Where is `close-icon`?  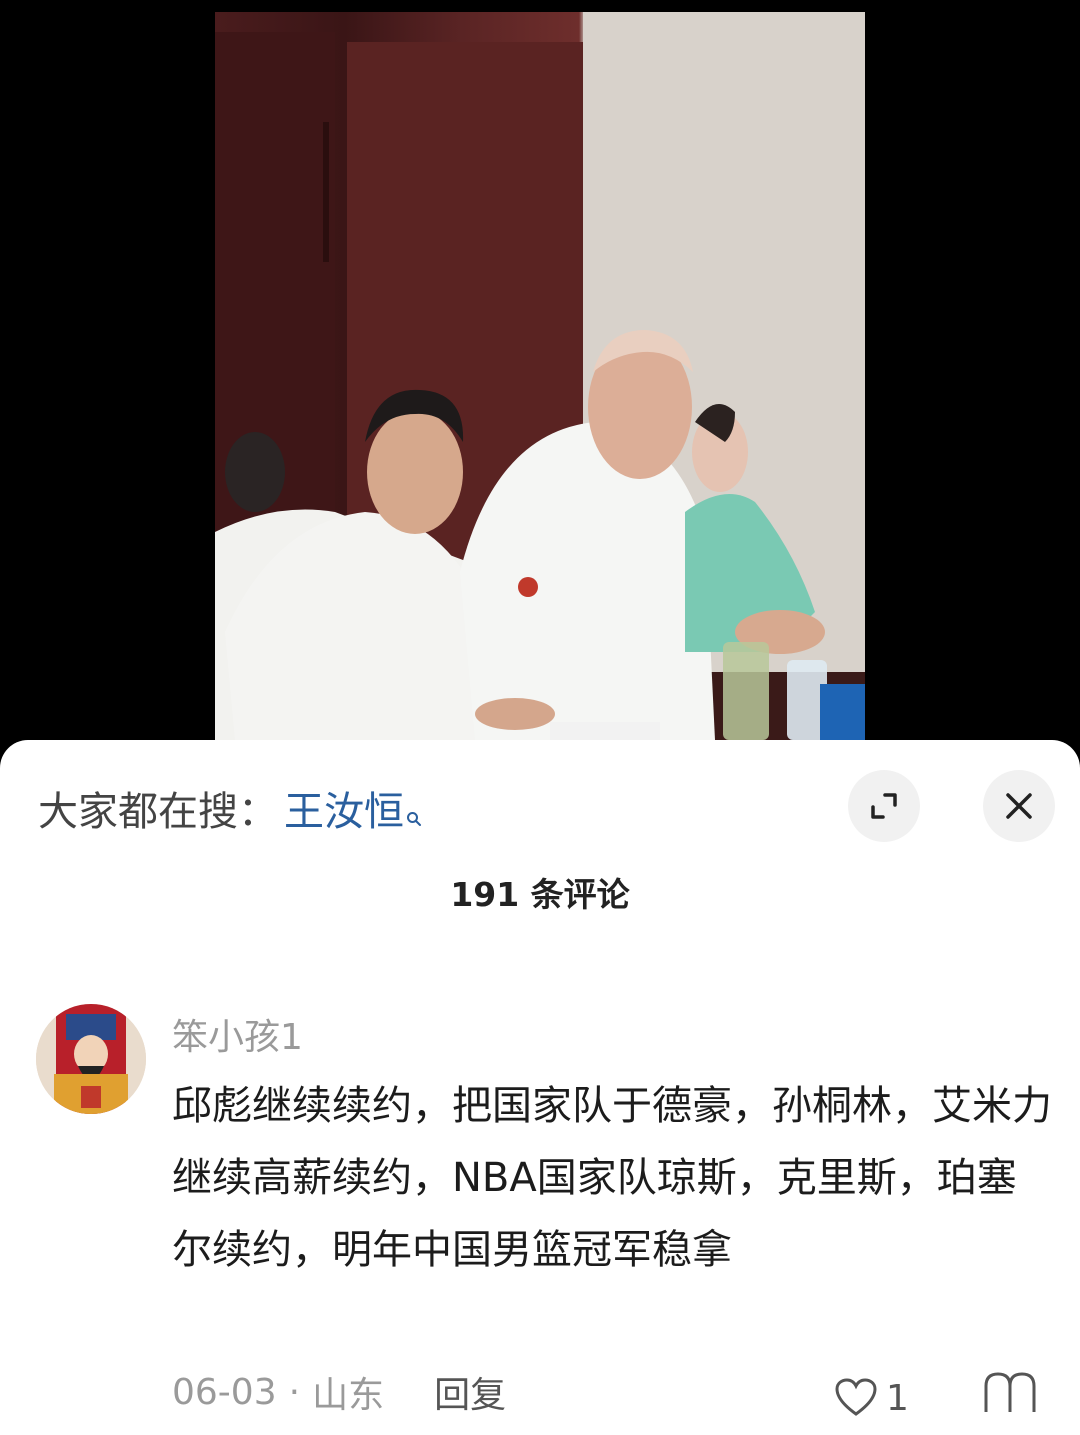 close-icon is located at coordinates (1019, 806).